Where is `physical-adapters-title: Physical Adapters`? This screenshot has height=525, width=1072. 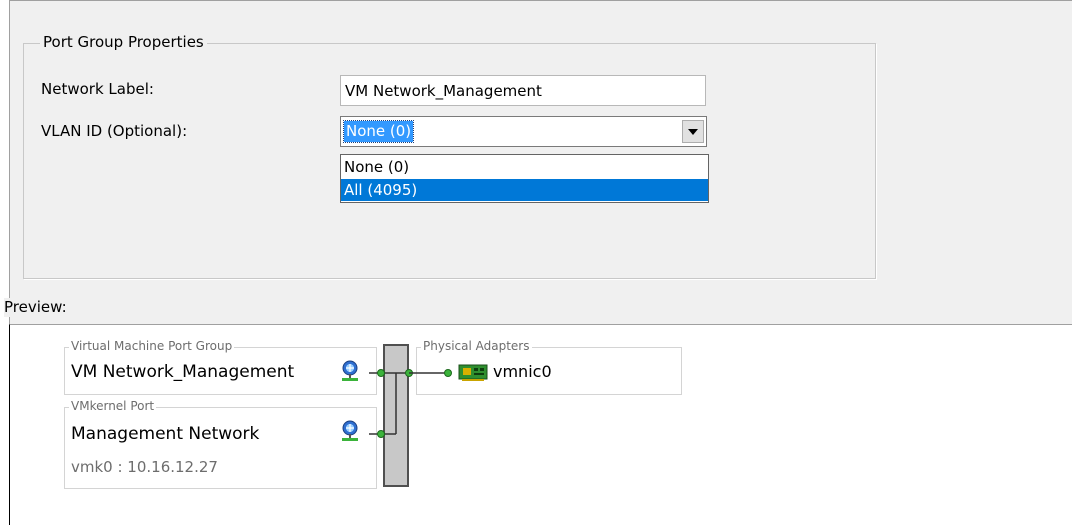
physical-adapters-title: Physical Adapters is located at coordinates (476, 346).